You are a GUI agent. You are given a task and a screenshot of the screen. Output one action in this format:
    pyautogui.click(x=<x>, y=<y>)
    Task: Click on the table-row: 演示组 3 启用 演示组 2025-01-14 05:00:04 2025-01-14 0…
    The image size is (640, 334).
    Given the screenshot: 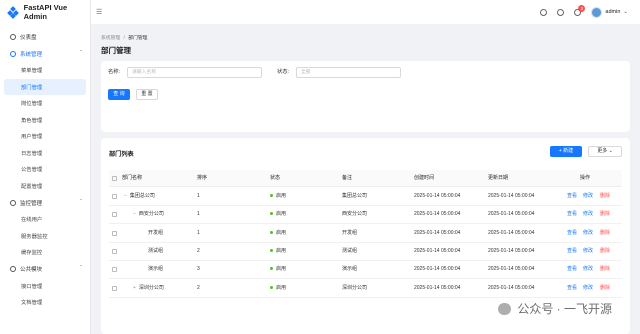 What is the action you would take?
    pyautogui.click(x=365, y=270)
    